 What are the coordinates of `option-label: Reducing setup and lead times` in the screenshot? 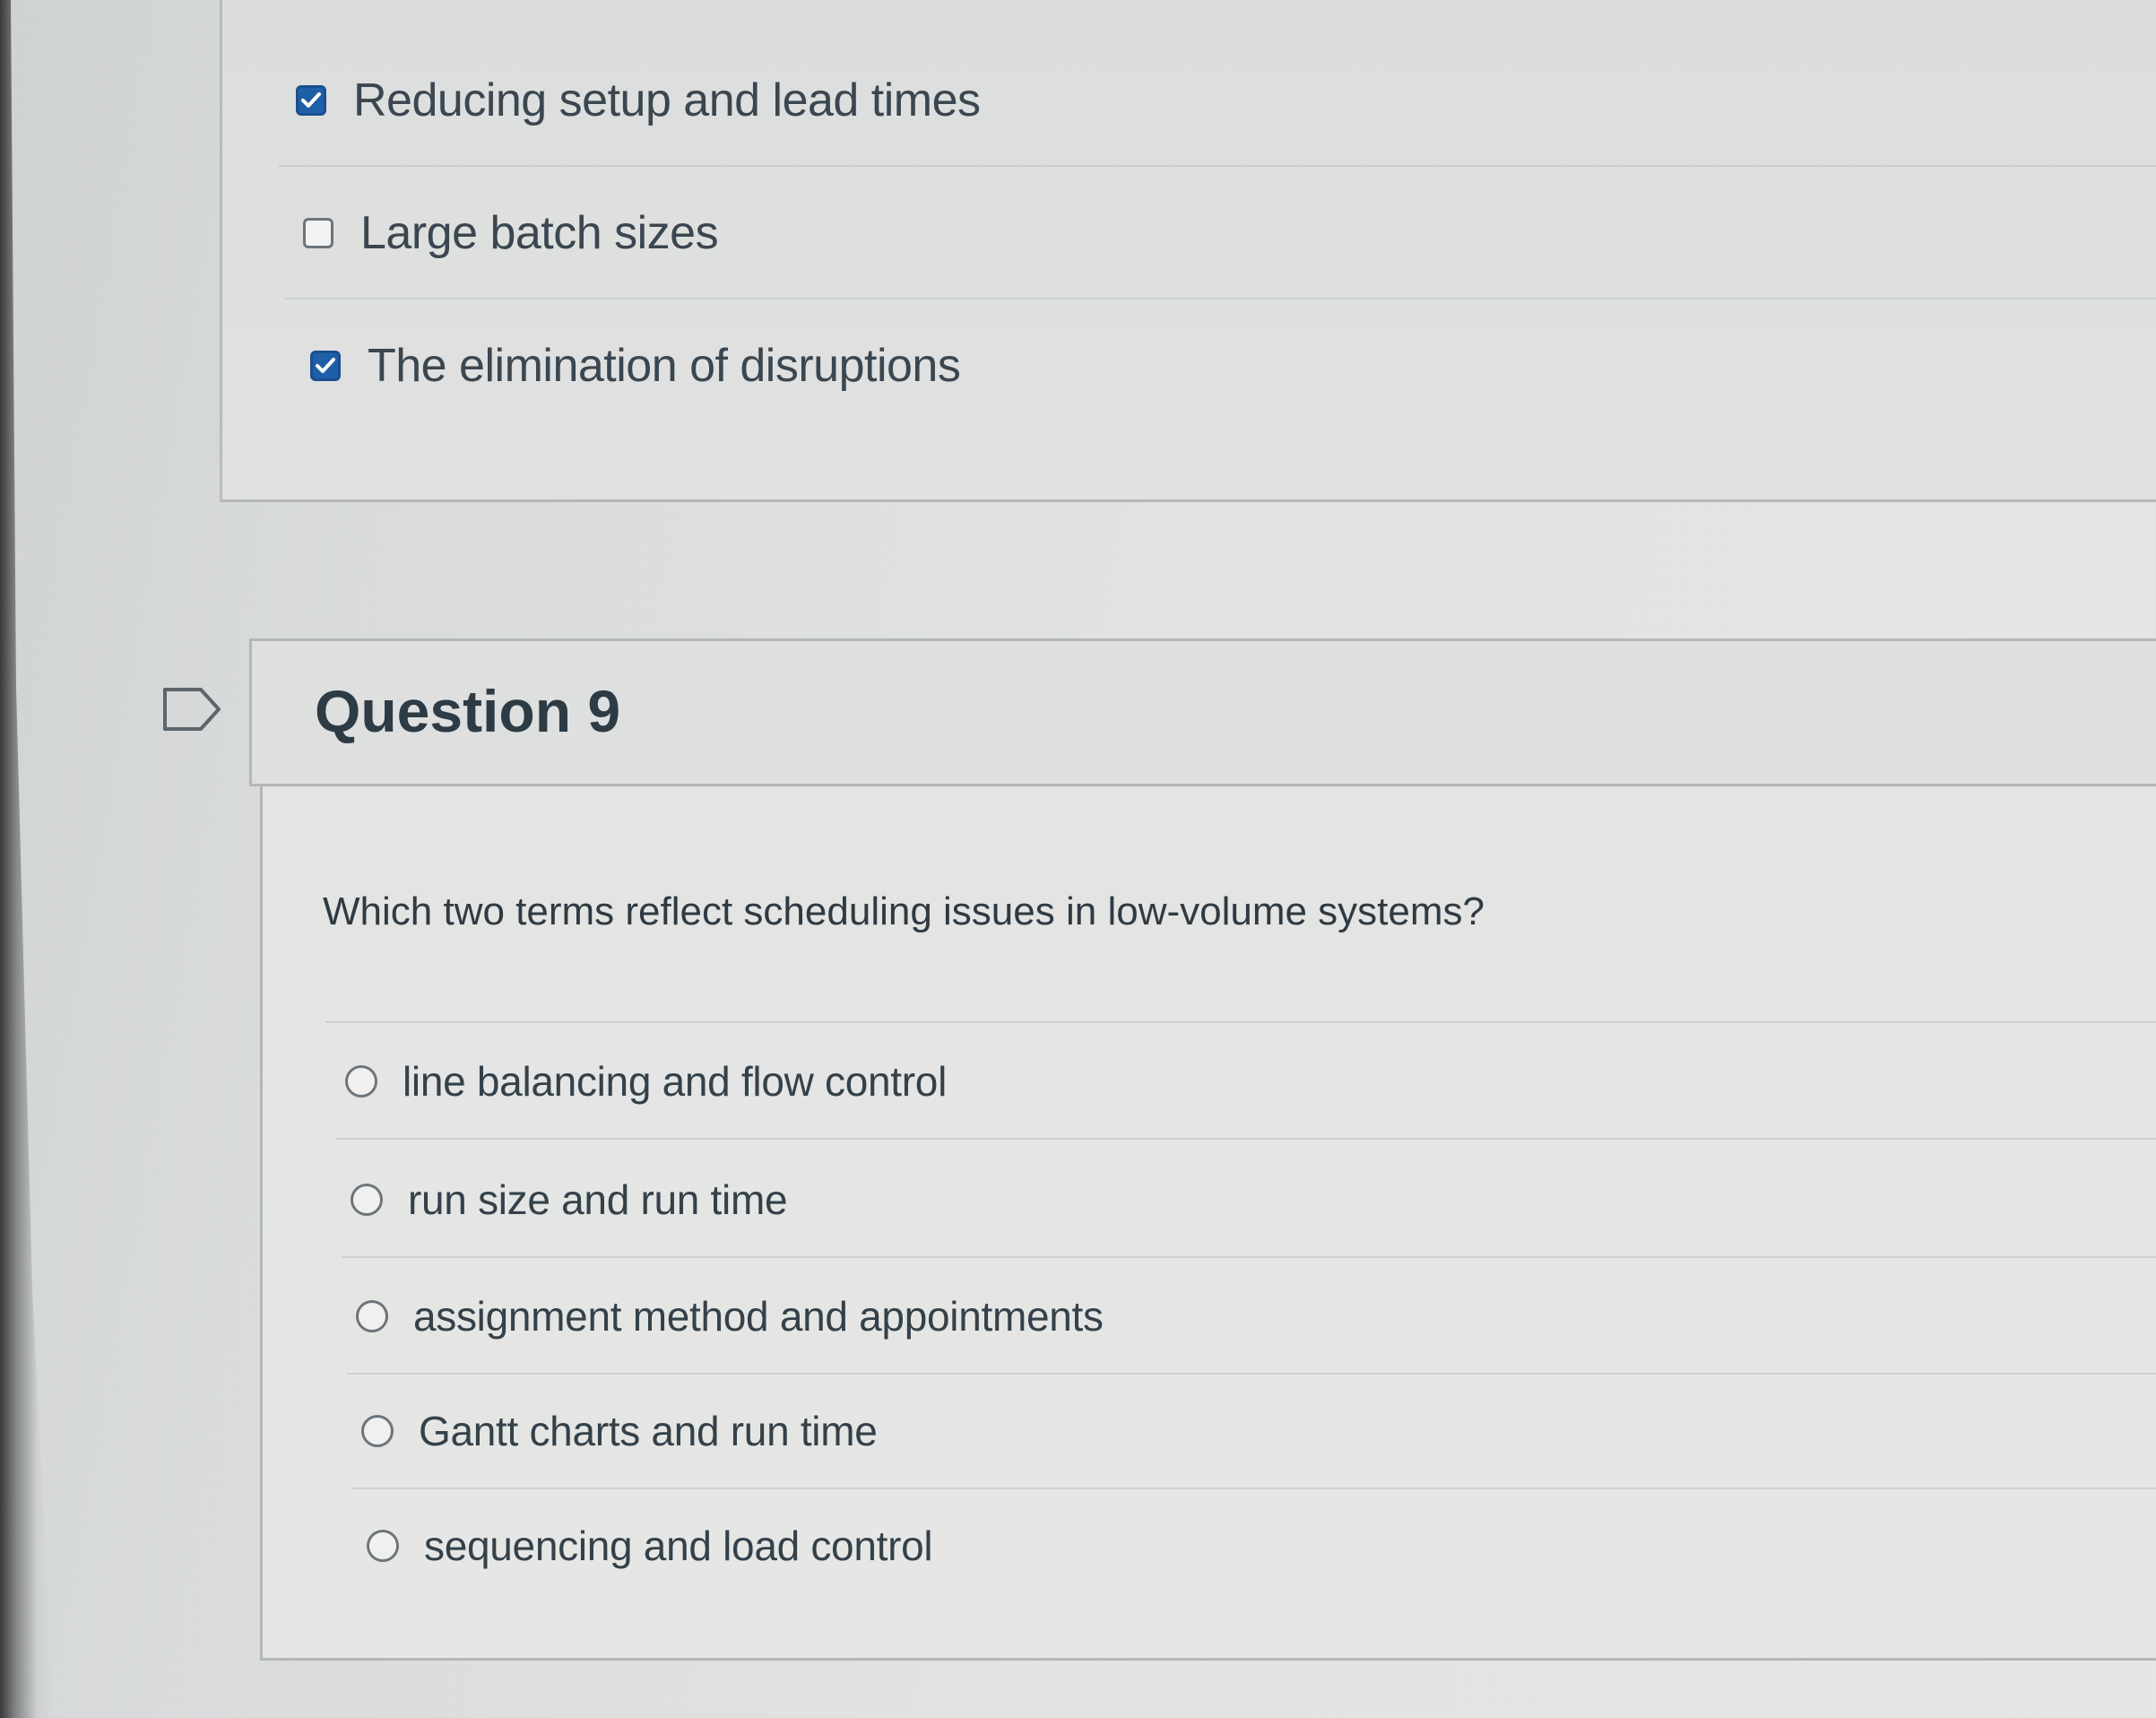 It's located at (667, 100).